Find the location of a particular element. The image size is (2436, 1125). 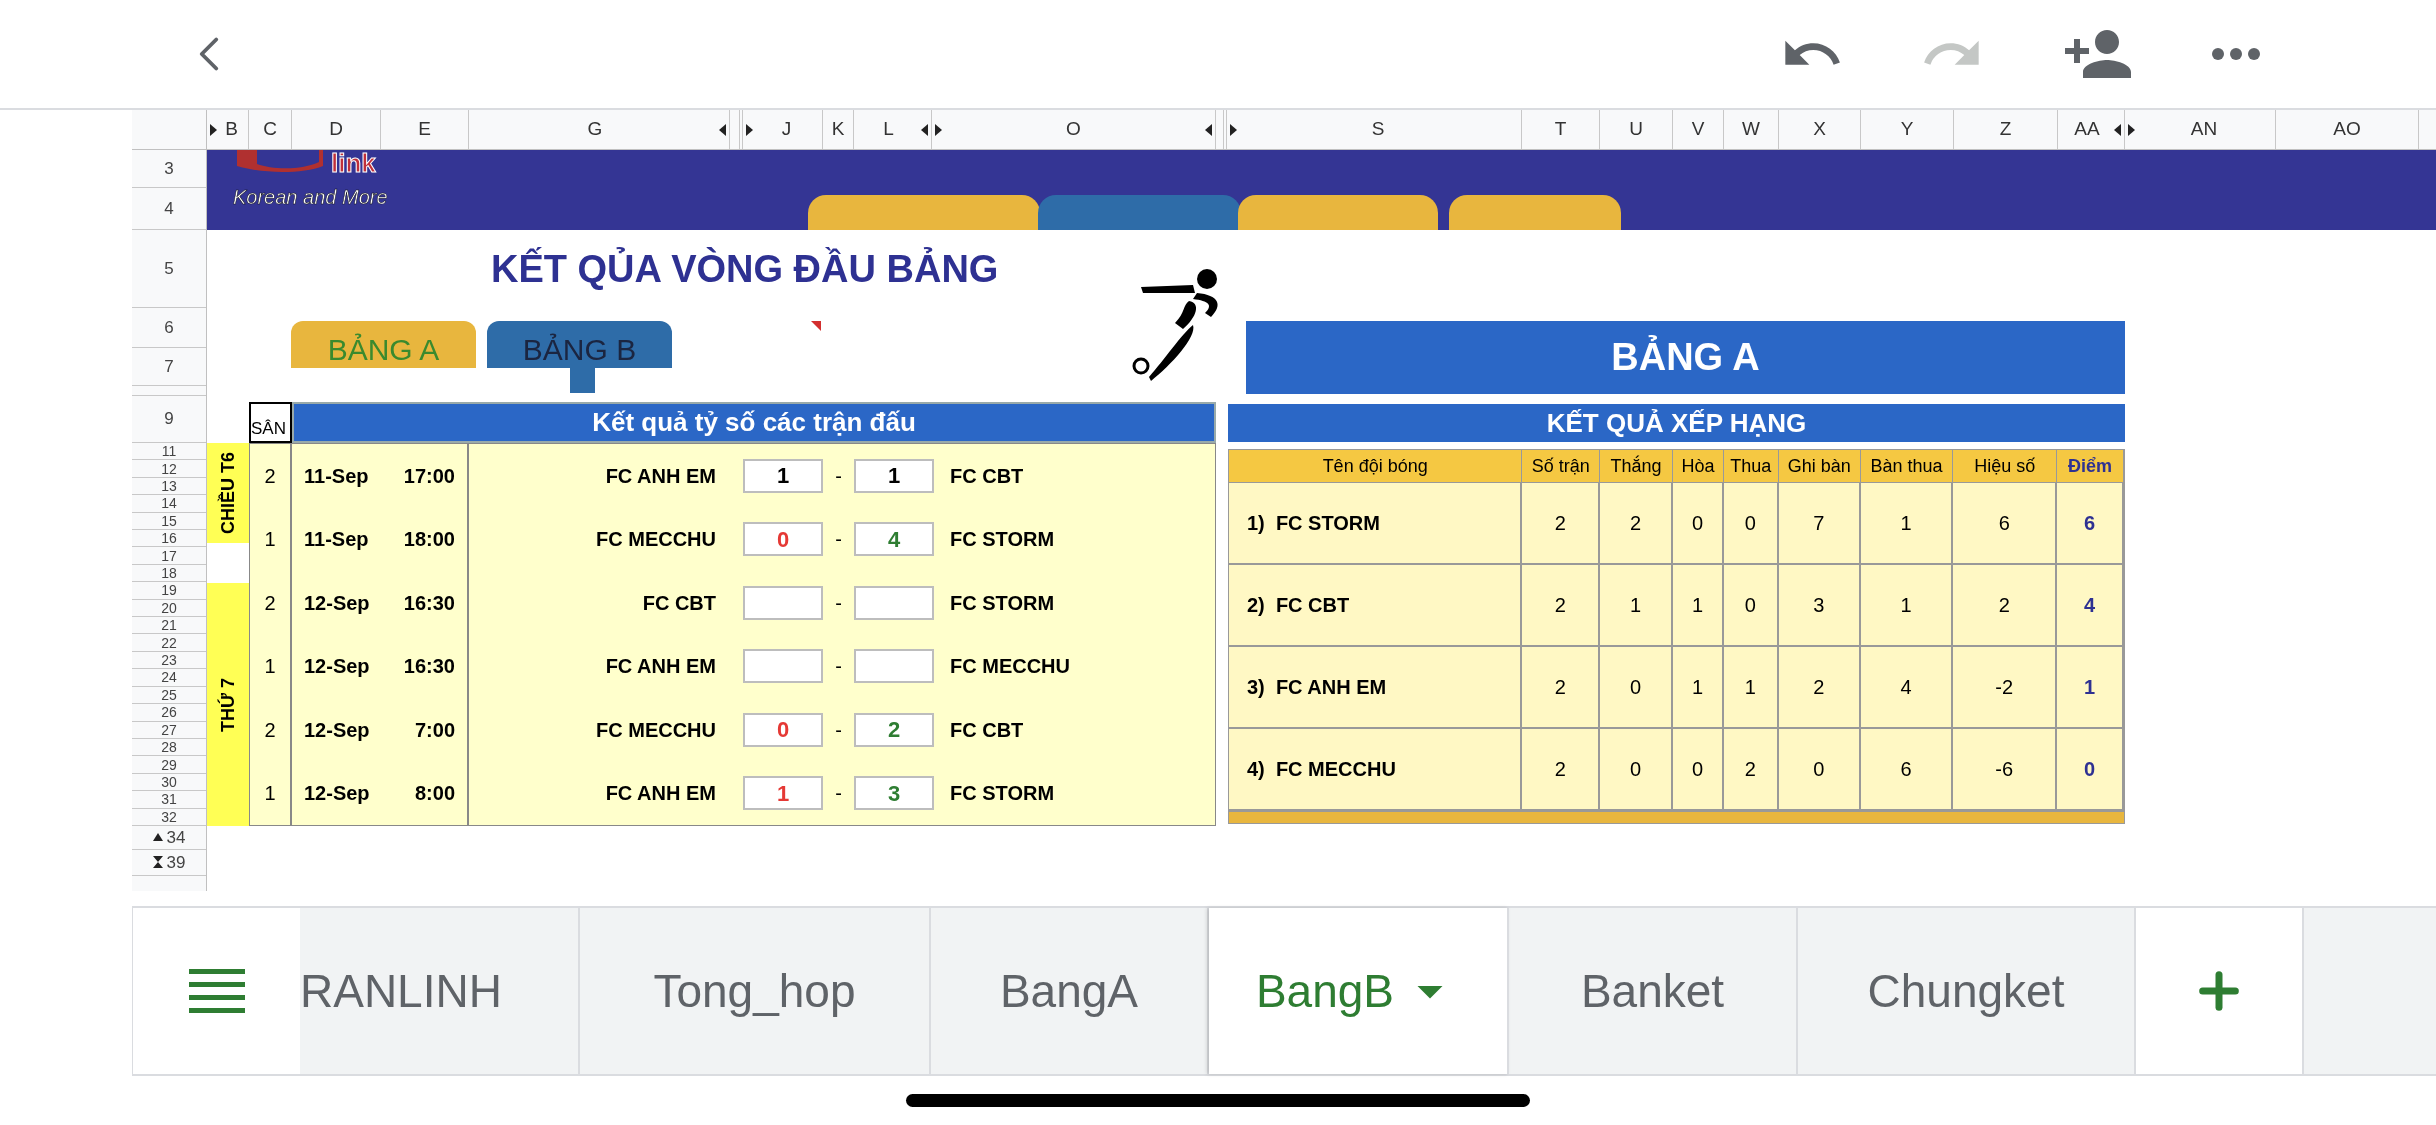

column-header: U is located at coordinates (1636, 129).